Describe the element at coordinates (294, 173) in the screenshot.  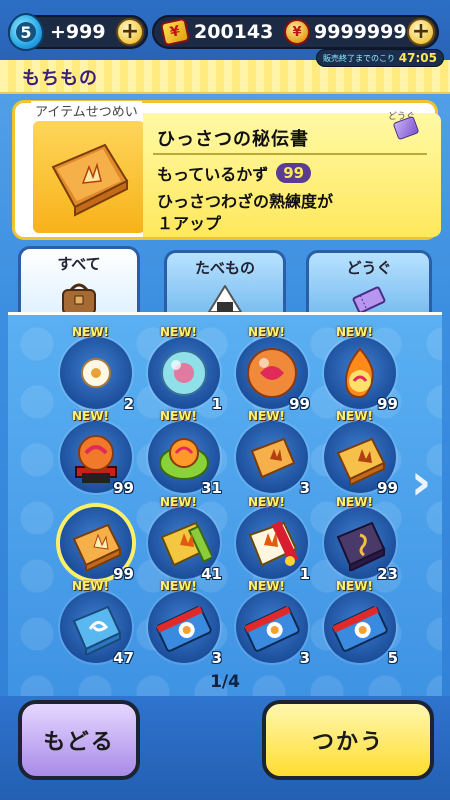
I see `owned-count-badge: 99` at that location.